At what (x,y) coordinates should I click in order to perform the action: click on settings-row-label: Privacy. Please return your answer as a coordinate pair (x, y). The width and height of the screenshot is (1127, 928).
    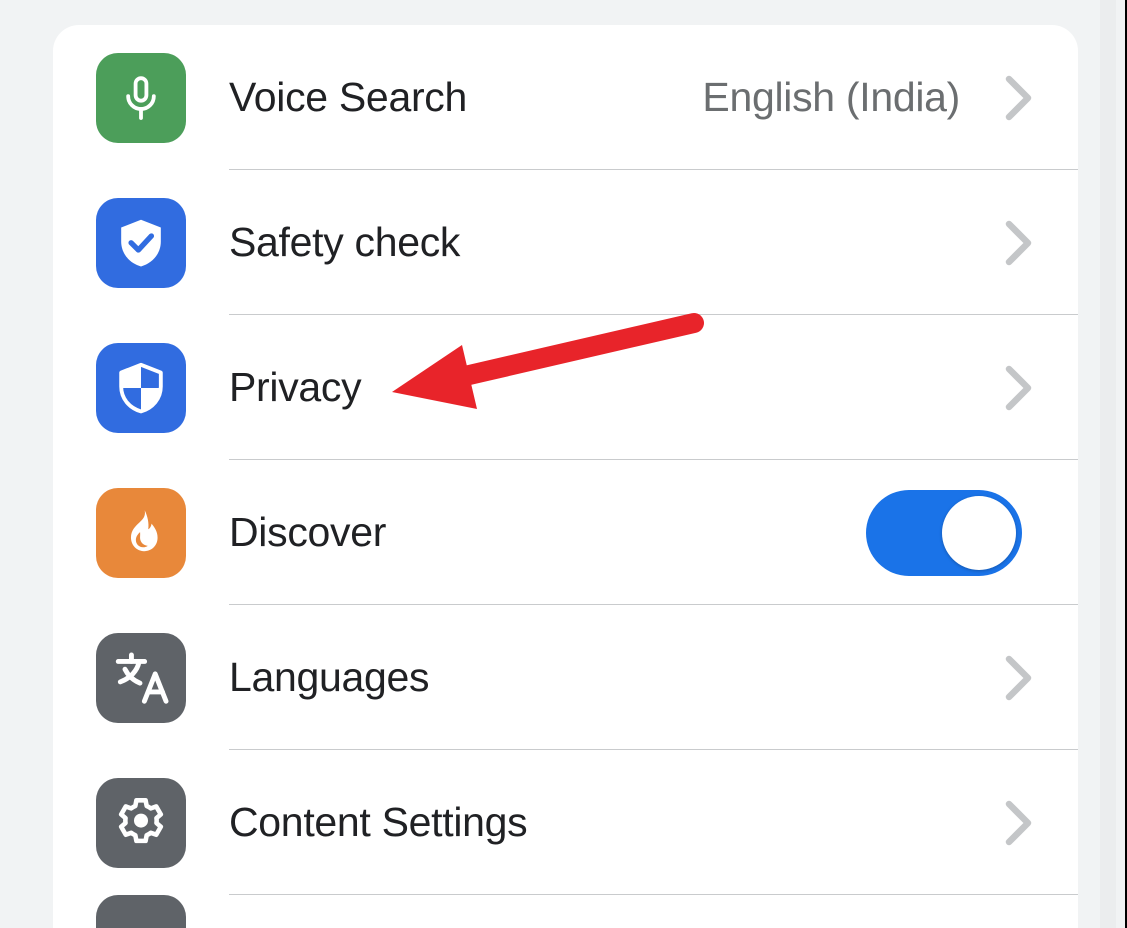
    Looking at the image, I should click on (295, 387).